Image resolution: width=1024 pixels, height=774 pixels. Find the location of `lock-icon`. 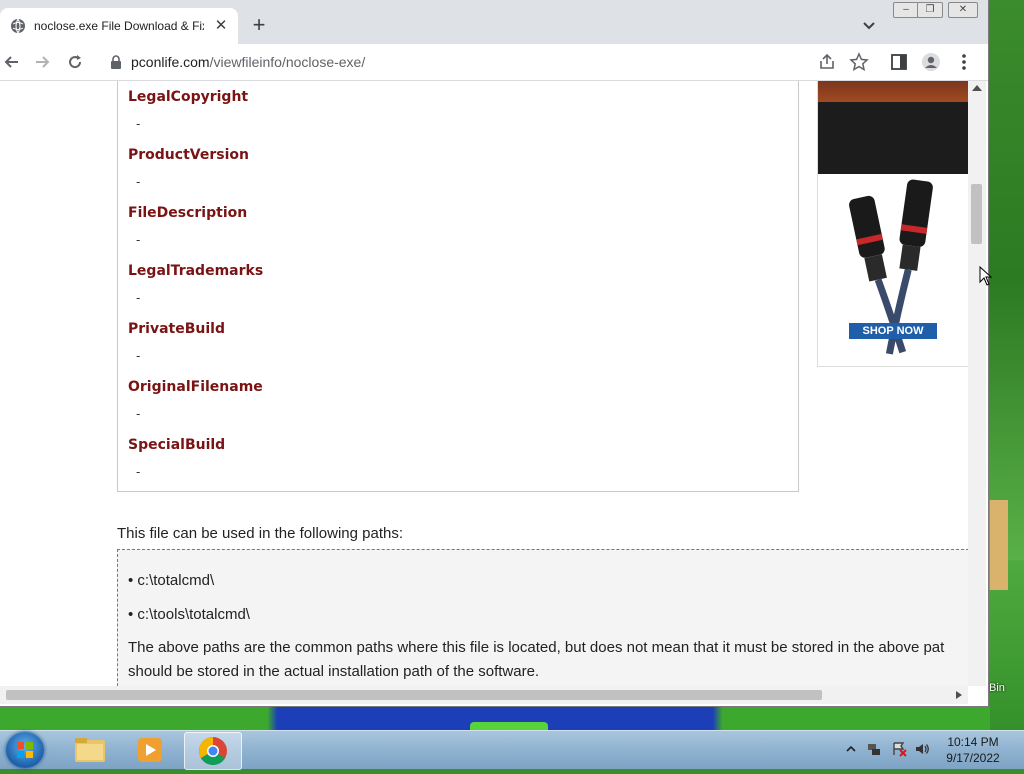

lock-icon is located at coordinates (116, 62).